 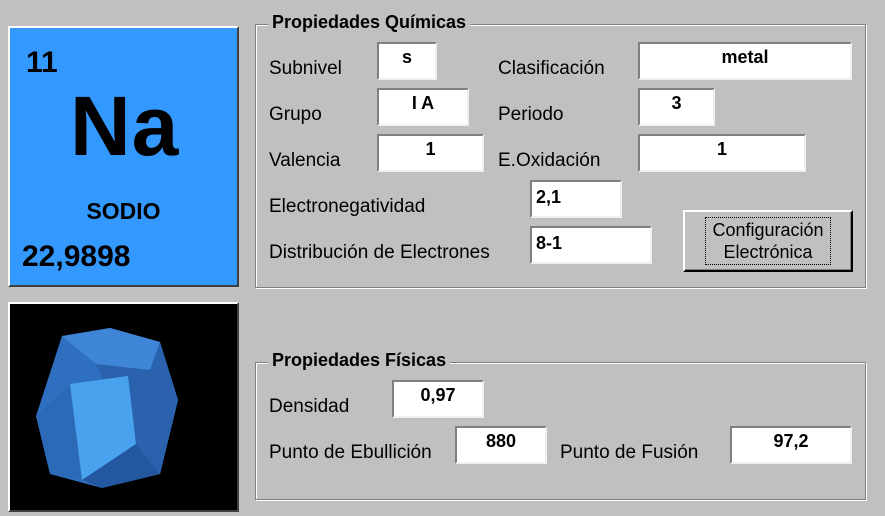 I want to click on distribucion-field: 8-1, so click(x=591, y=245).